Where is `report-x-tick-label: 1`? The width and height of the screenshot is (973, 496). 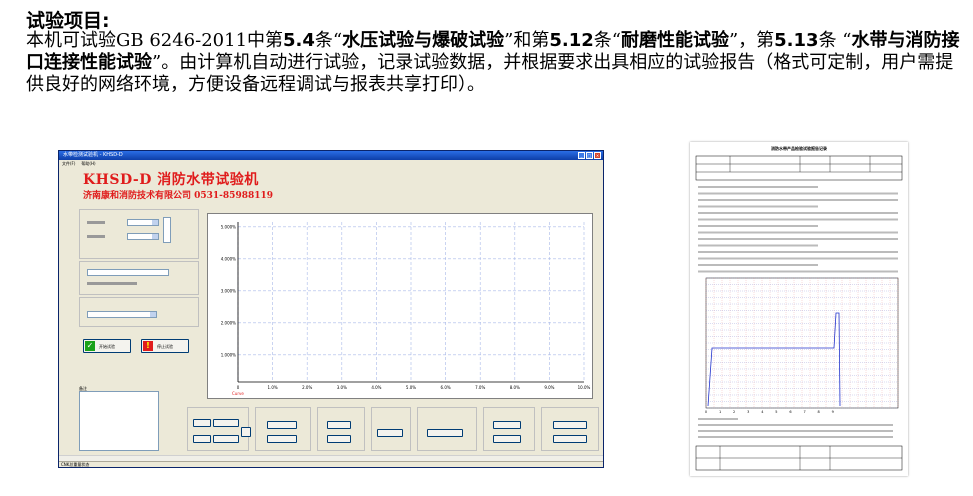 report-x-tick-label: 1 is located at coordinates (720, 412).